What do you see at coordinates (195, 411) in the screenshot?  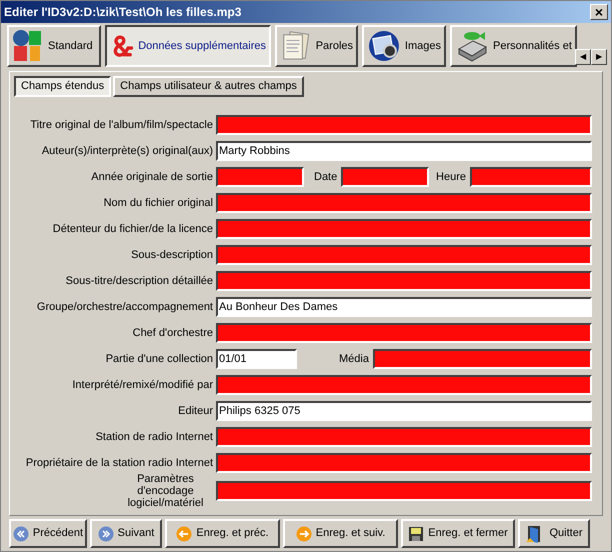 I see `field-label: Editeur` at bounding box center [195, 411].